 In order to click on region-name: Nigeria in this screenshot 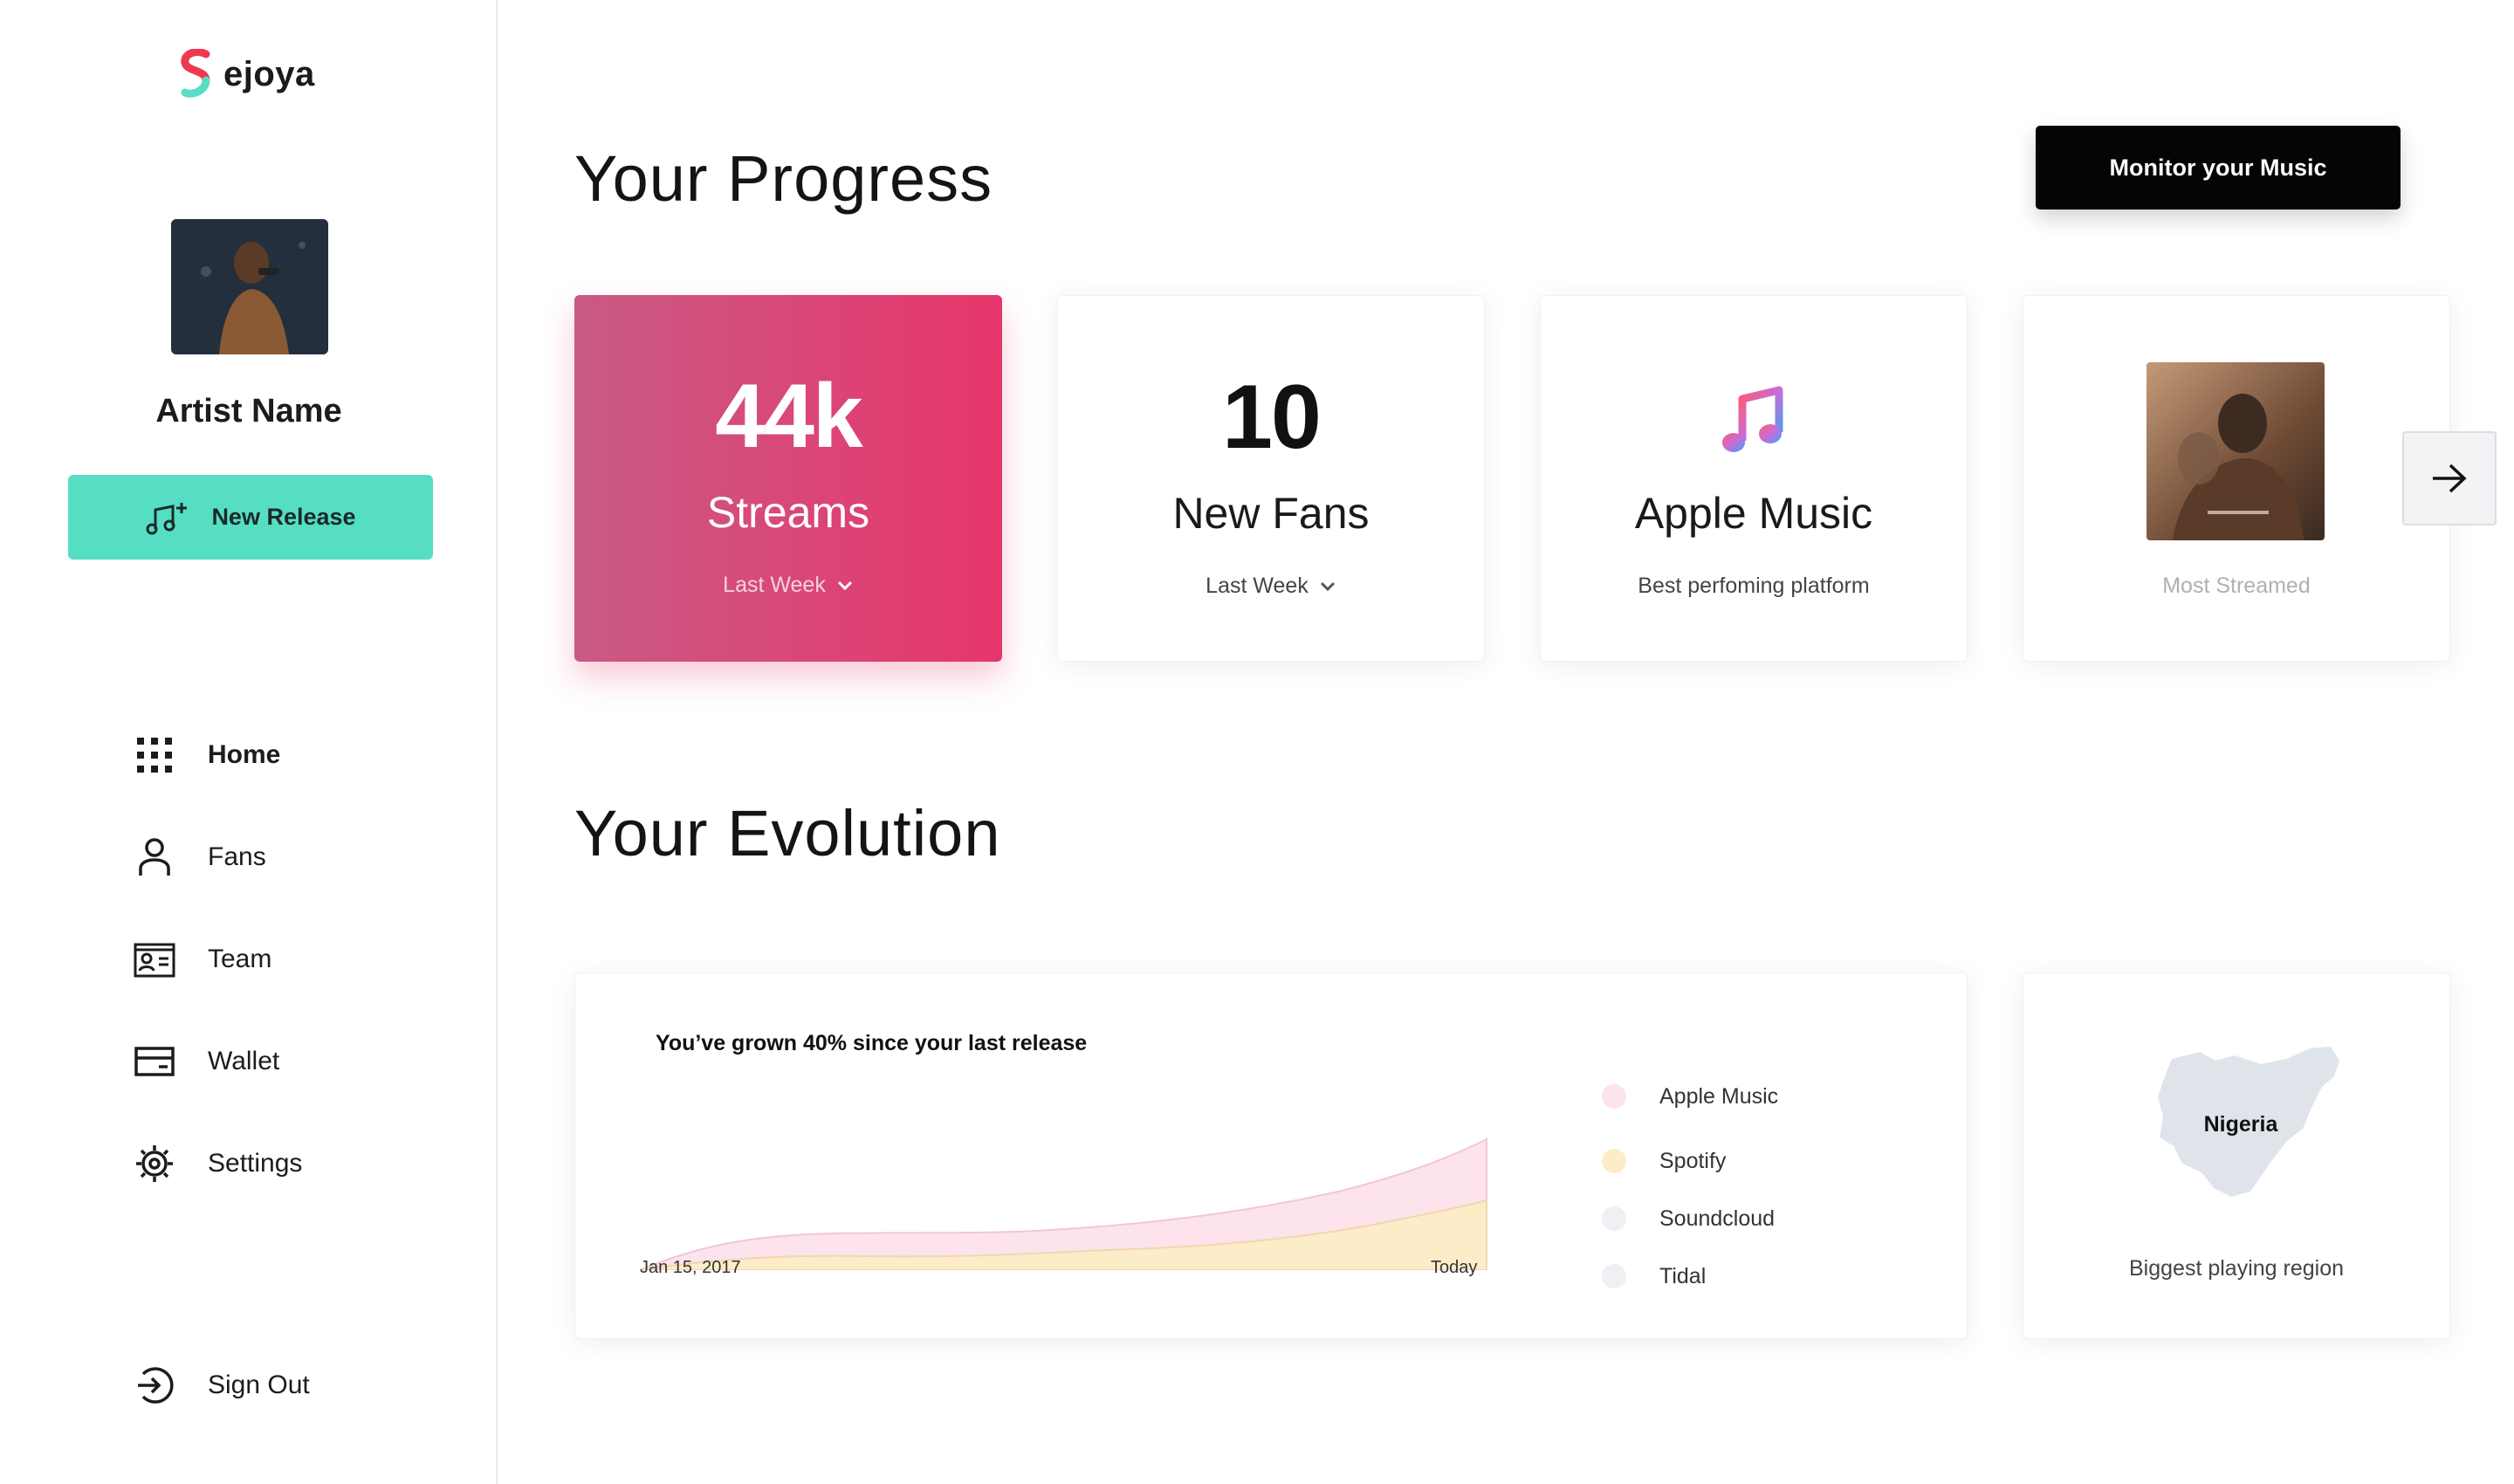, I will do `click(2240, 1124)`.